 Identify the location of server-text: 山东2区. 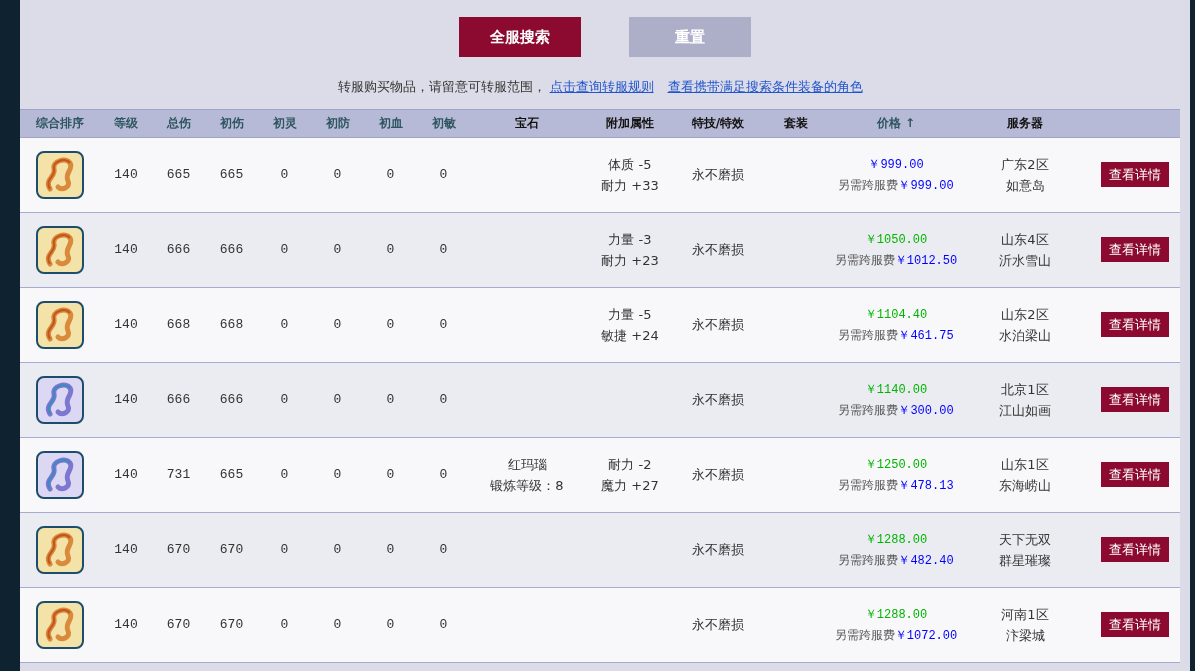
(1025, 314).